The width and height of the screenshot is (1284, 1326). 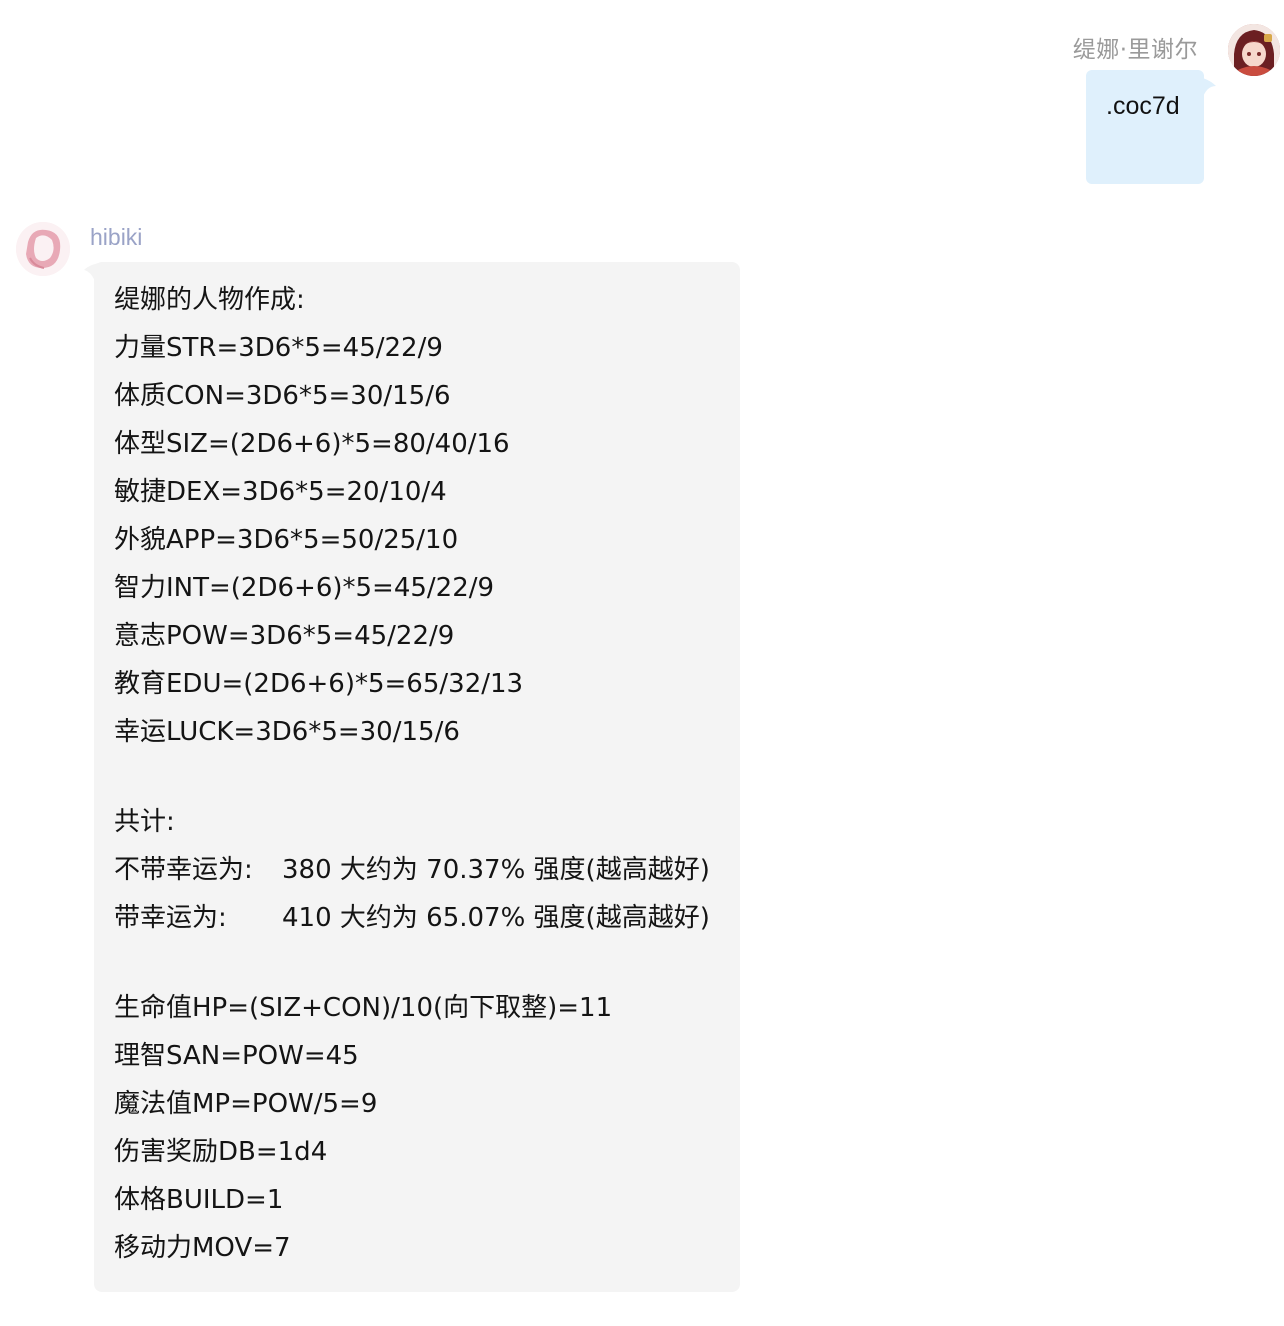 I want to click on message-line-title: 缇娜的人物作成:, so click(x=209, y=300).